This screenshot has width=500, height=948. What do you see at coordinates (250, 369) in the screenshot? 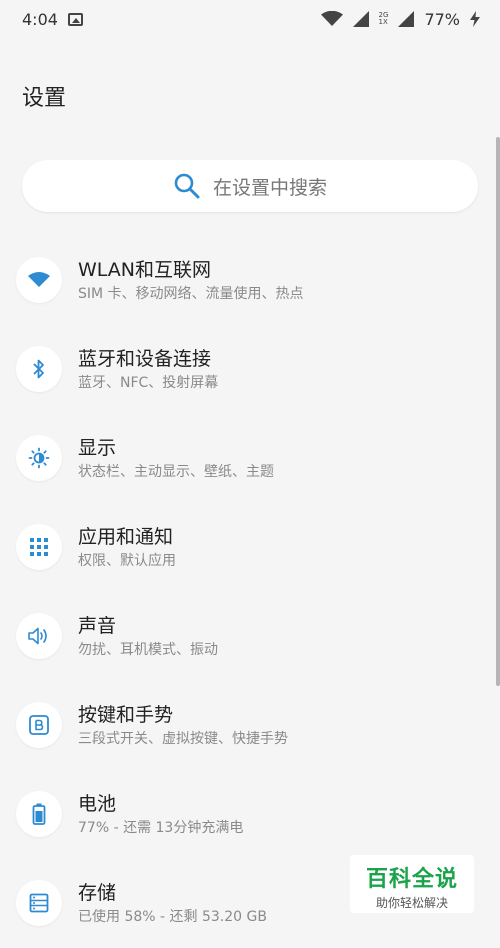
I see `settings-item-bluetooth: 蓝牙和设备连接 蓝牙、NFC、投射屏幕` at bounding box center [250, 369].